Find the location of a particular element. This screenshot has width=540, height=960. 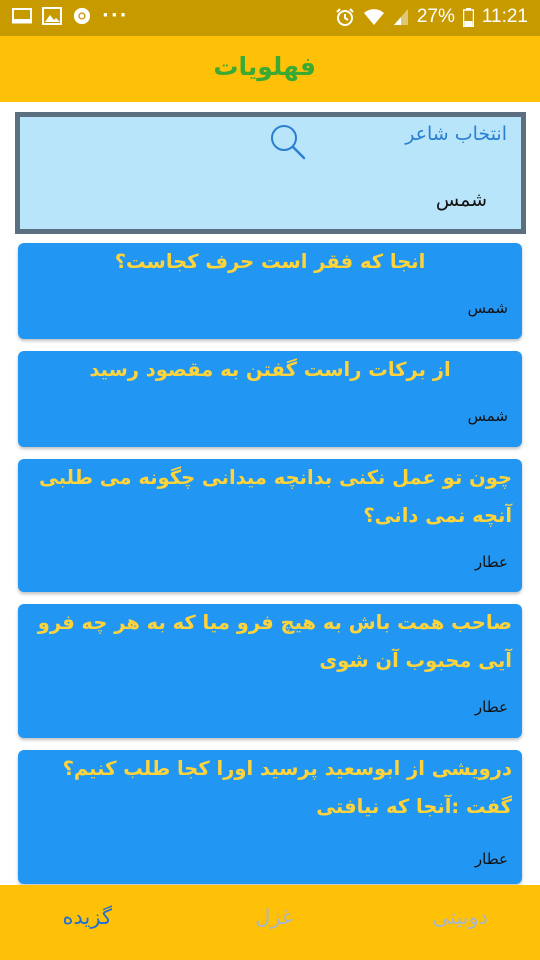

app-bar: فهلویات is located at coordinates (270, 69).